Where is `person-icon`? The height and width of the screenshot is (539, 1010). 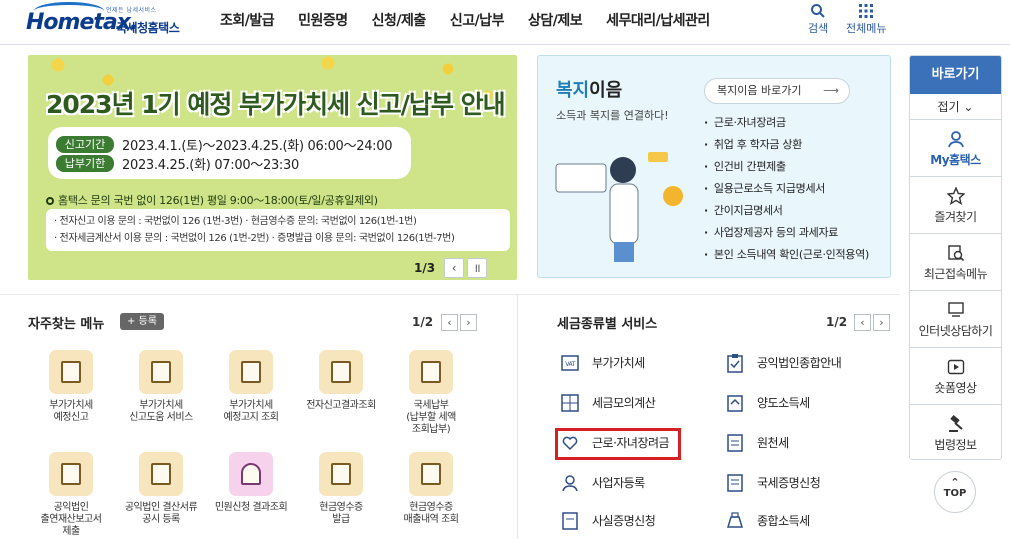
person-icon is located at coordinates (570, 483).